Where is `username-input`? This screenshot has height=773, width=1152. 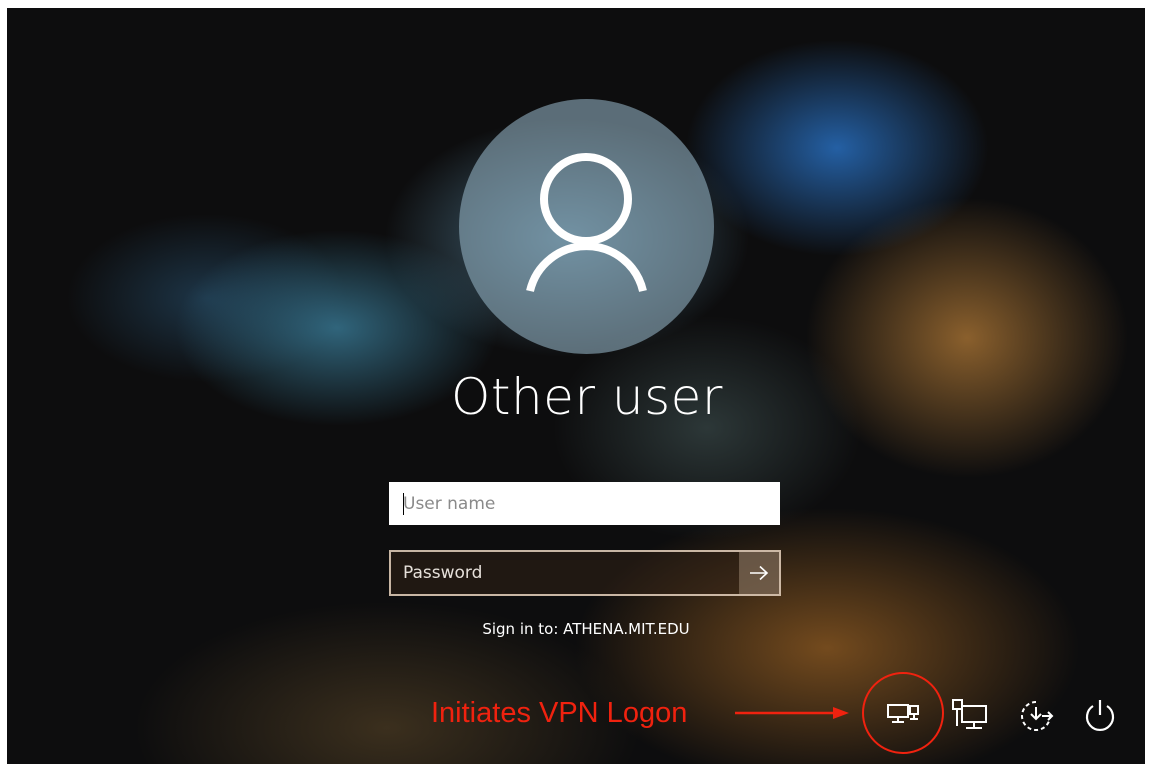
username-input is located at coordinates (584, 503).